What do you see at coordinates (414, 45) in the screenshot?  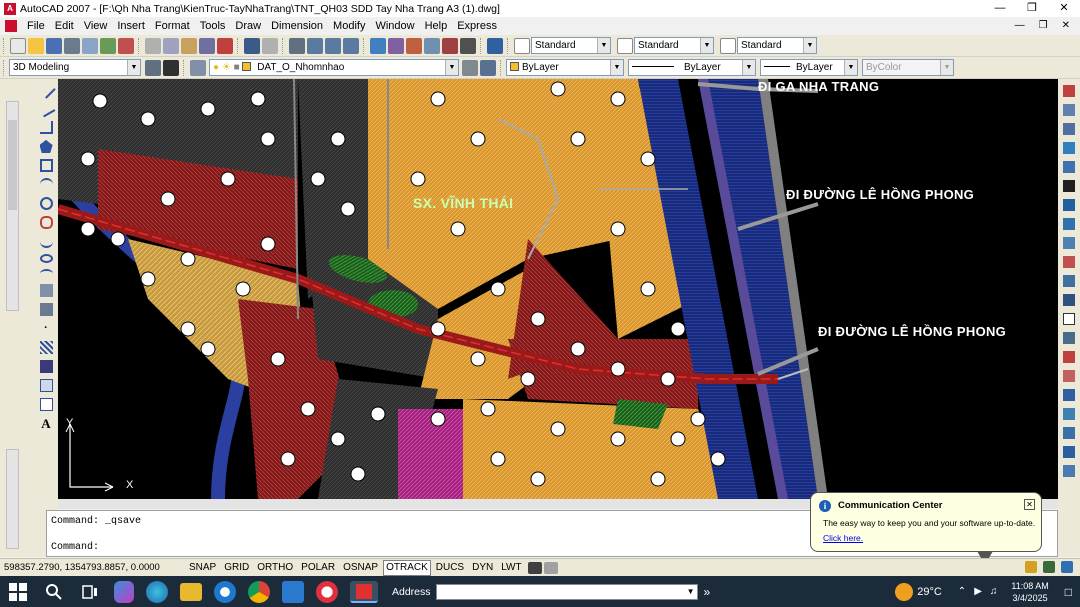 I see `tool-palettes-icon` at bounding box center [414, 45].